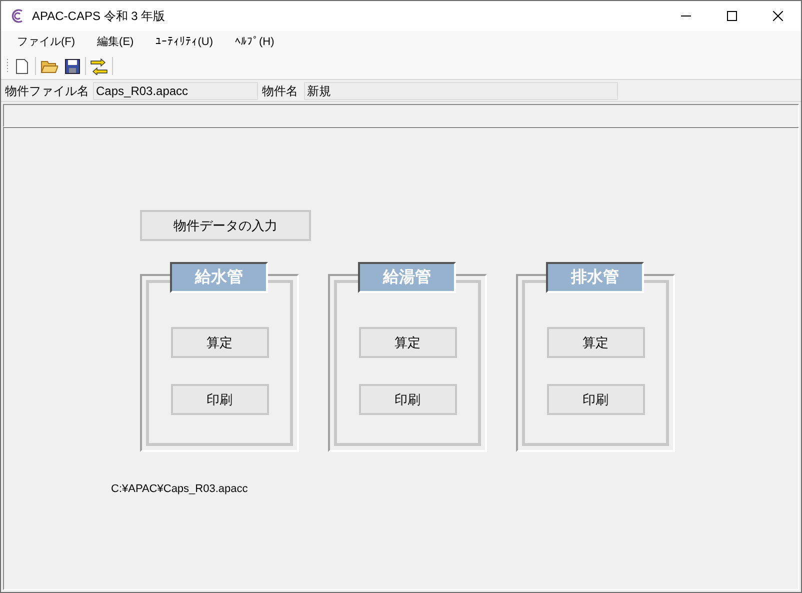 This screenshot has height=593, width=802. What do you see at coordinates (7, 66) in the screenshot?
I see `toolbar-grip-icon` at bounding box center [7, 66].